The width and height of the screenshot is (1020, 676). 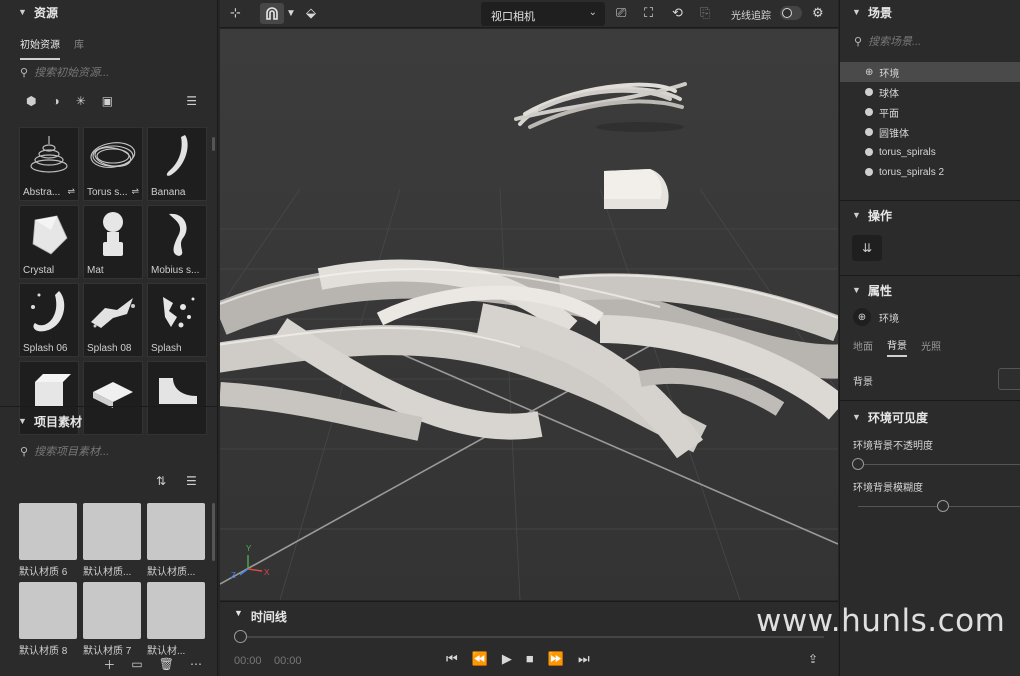 What do you see at coordinates (267, 572) in the screenshot?
I see `svg-text: X` at bounding box center [267, 572].